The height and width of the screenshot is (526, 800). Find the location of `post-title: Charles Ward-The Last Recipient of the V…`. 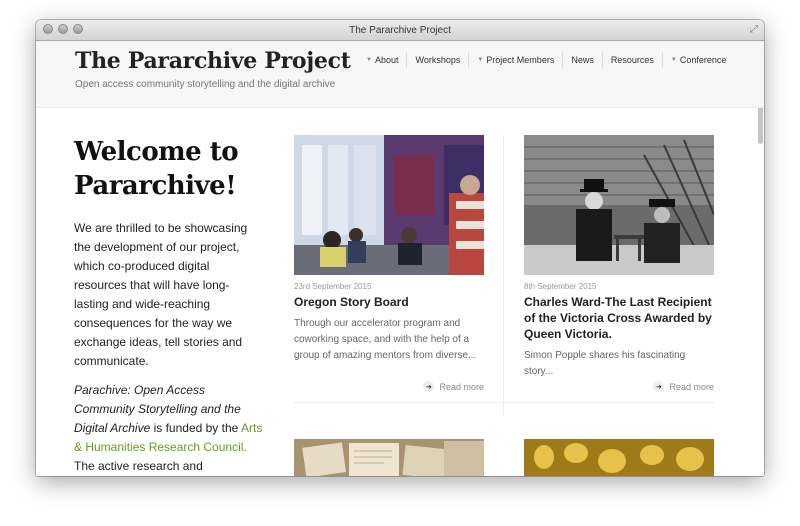

post-title: Charles Ward-The Last Recipient of the V… is located at coordinates (619, 318).